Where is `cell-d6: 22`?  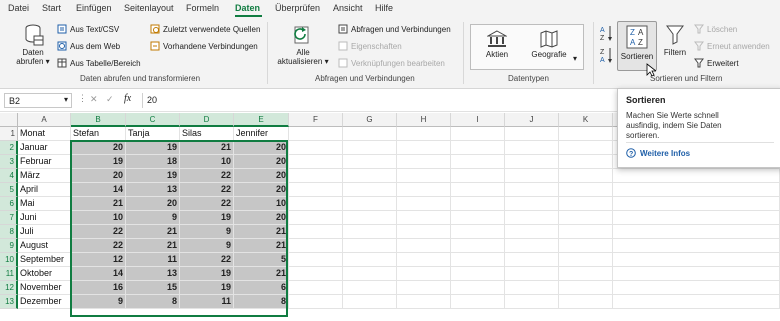 cell-d6: 22 is located at coordinates (207, 204).